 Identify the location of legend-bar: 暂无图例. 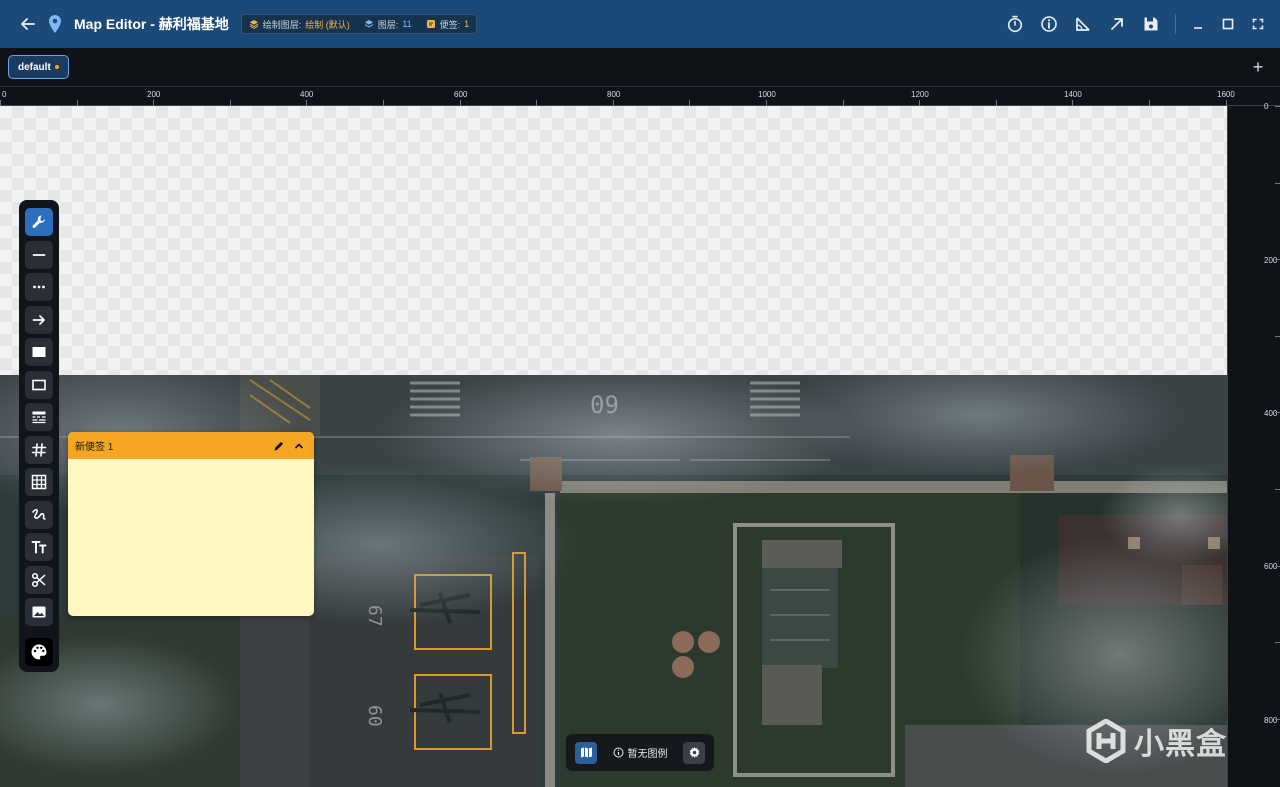
(640, 752).